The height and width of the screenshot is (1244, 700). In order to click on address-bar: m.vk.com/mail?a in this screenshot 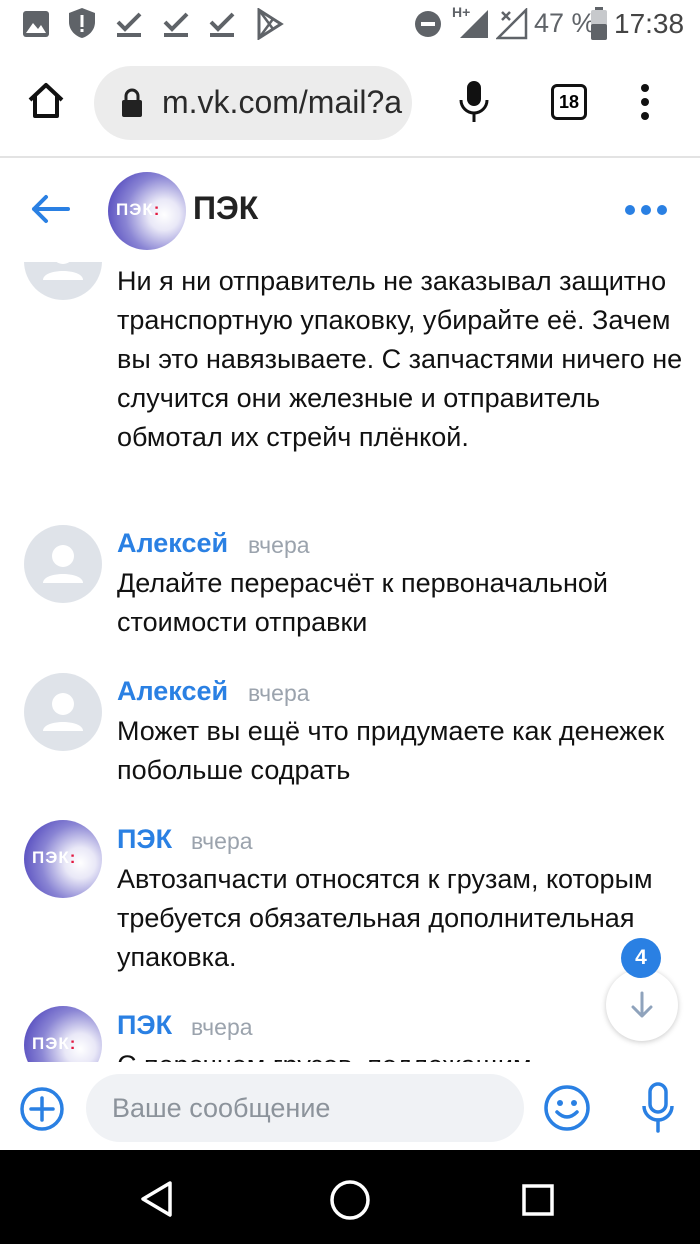, I will do `click(253, 103)`.